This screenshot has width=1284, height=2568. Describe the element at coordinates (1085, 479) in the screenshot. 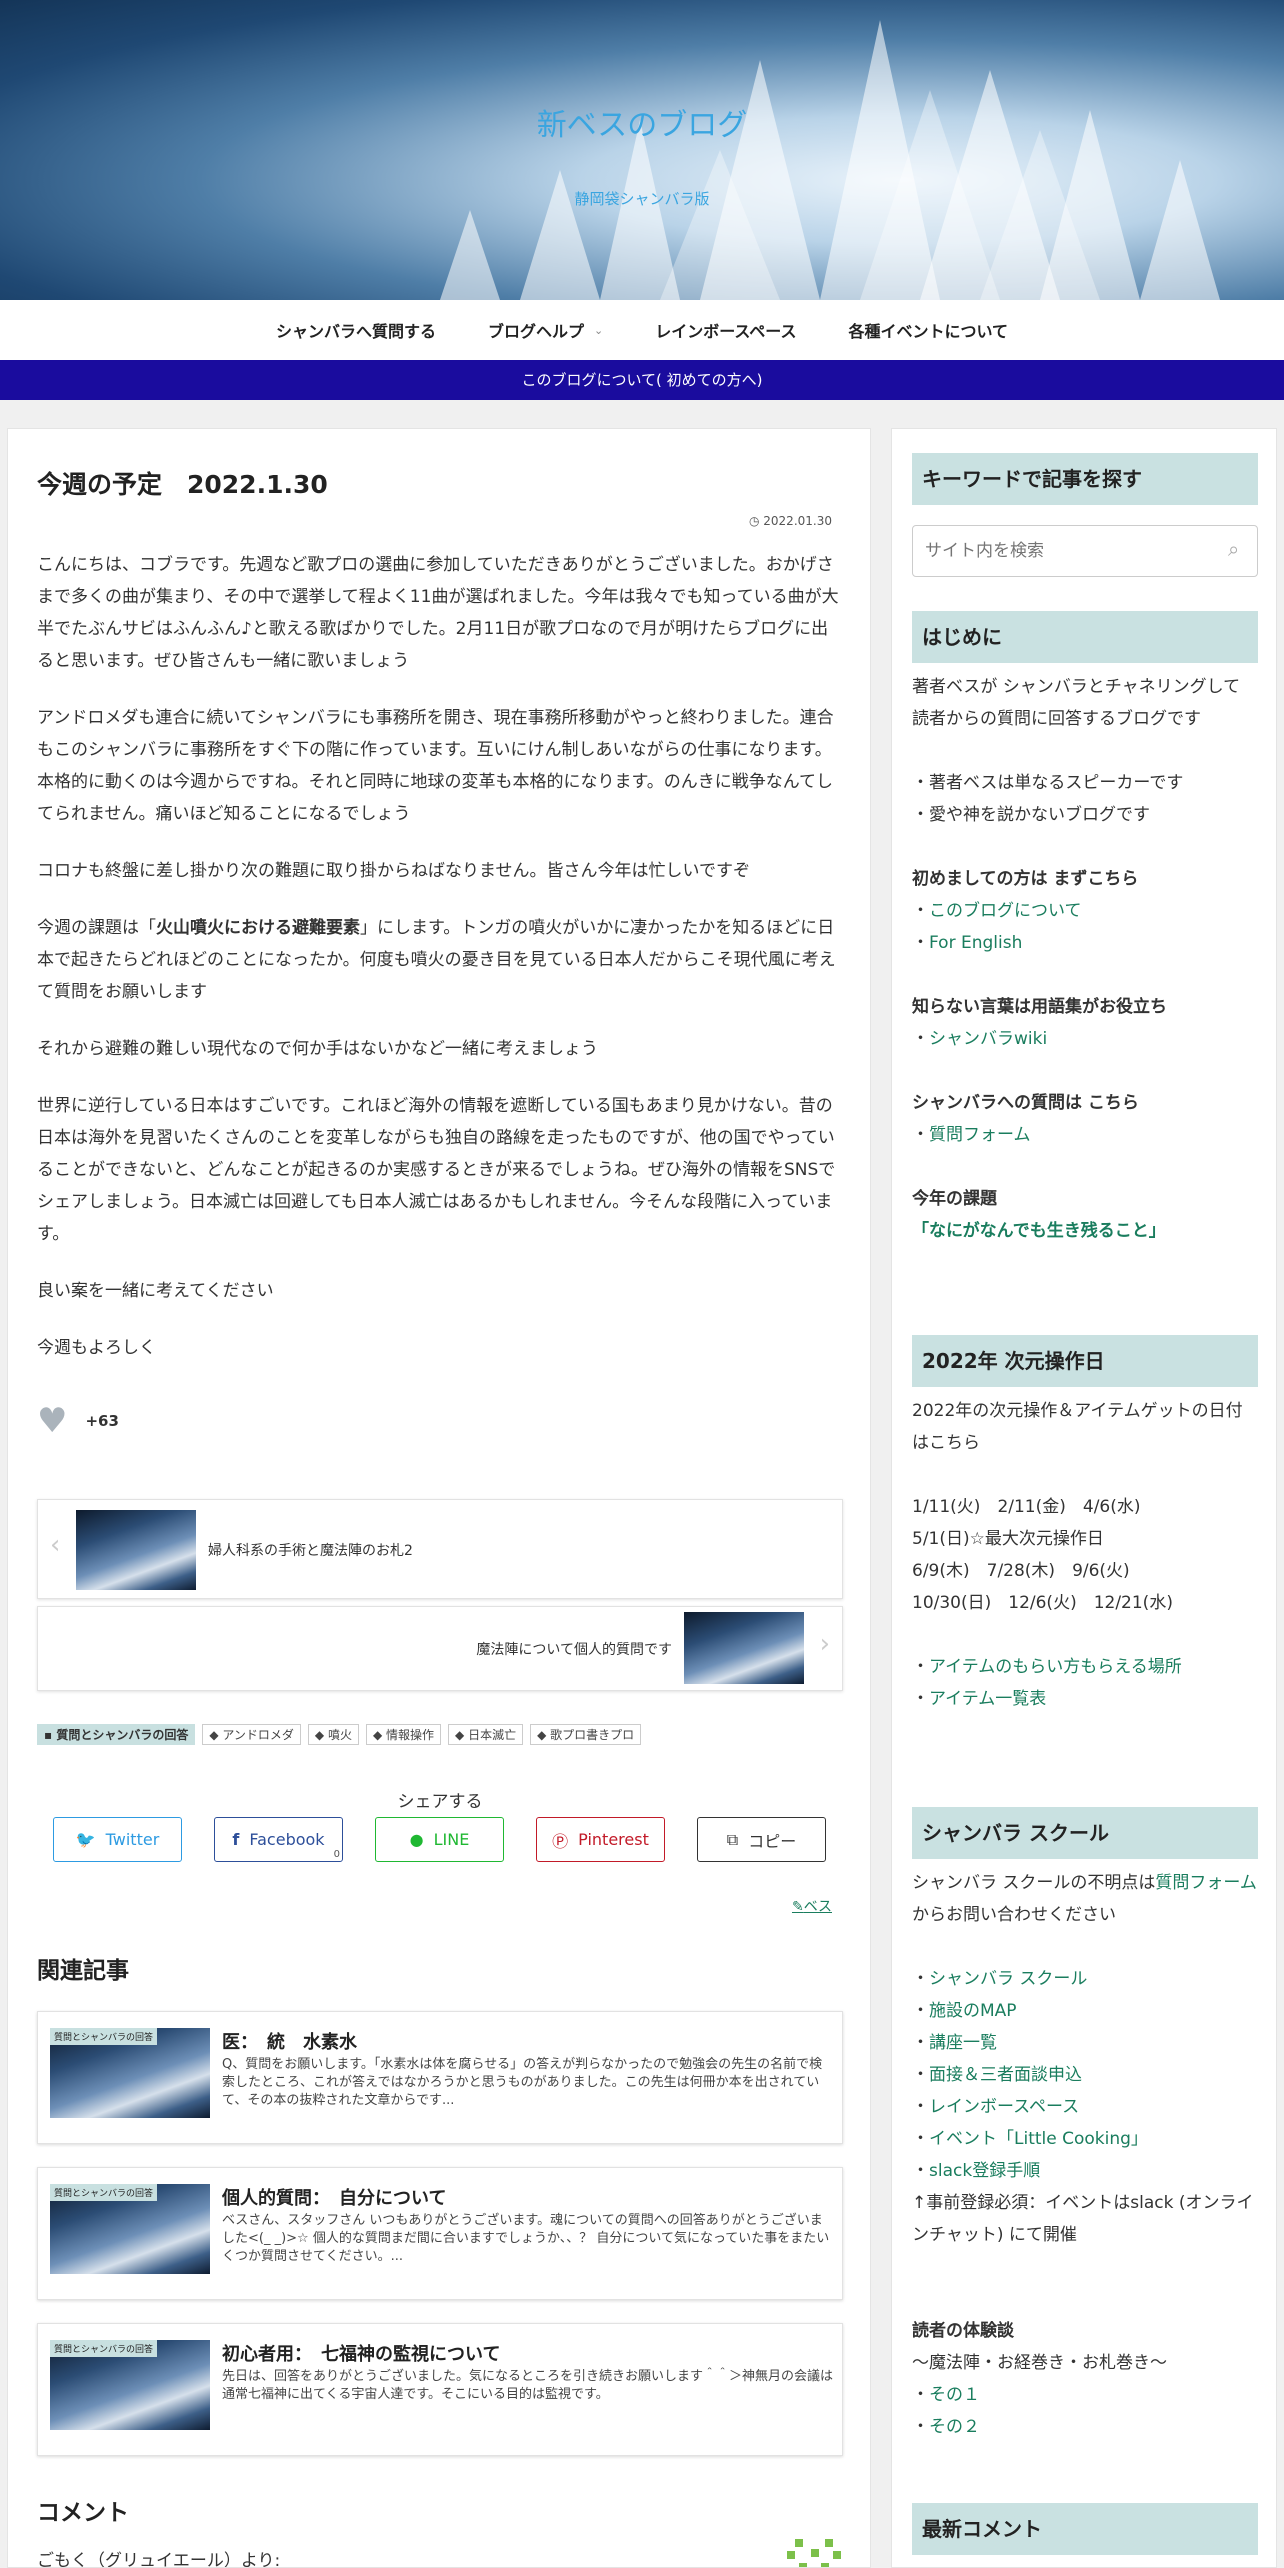

I see `search-widget-heading: キーワードで記事を探す` at that location.